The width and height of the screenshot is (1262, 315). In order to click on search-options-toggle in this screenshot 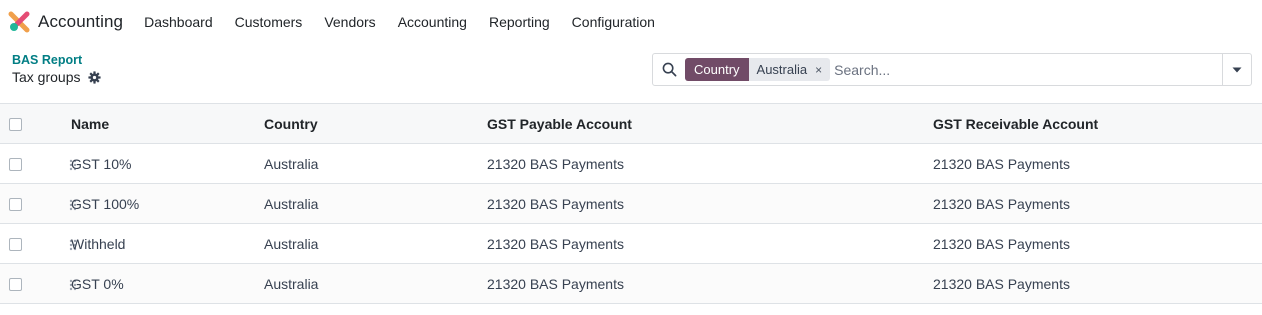, I will do `click(1236, 69)`.